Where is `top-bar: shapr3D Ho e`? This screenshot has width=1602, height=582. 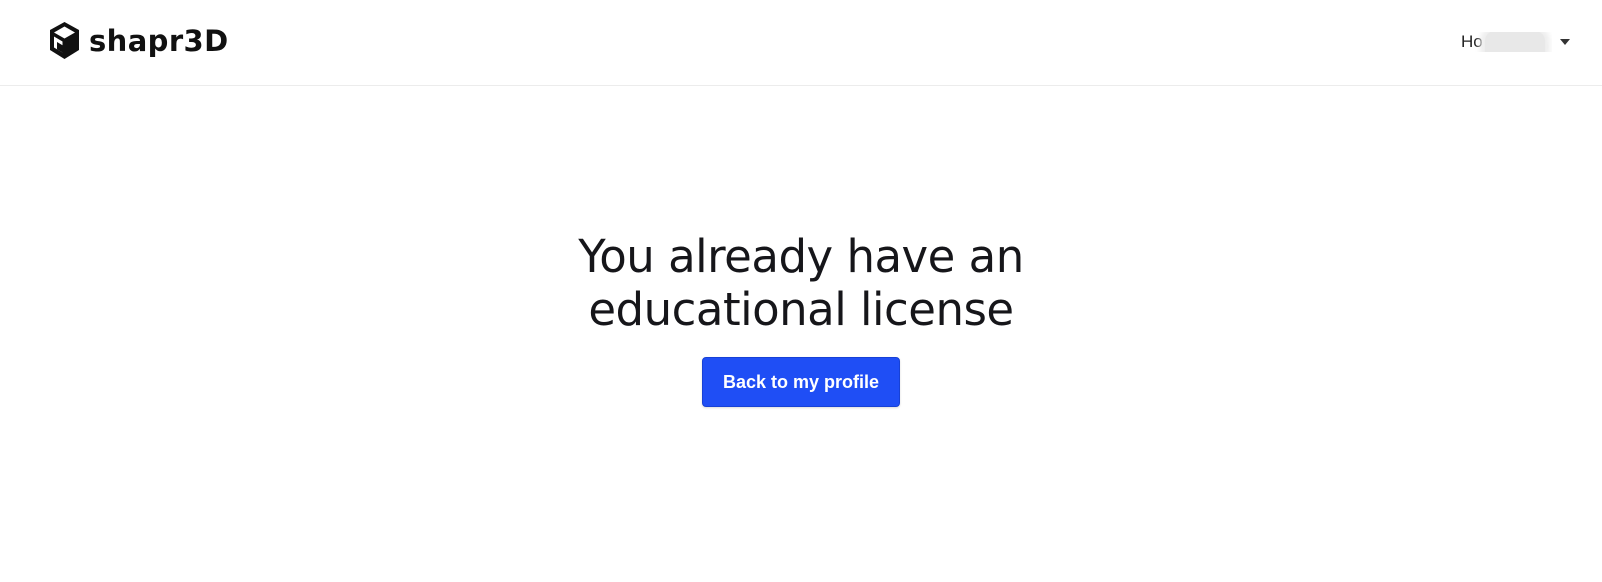
top-bar: shapr3D Ho e is located at coordinates (801, 43).